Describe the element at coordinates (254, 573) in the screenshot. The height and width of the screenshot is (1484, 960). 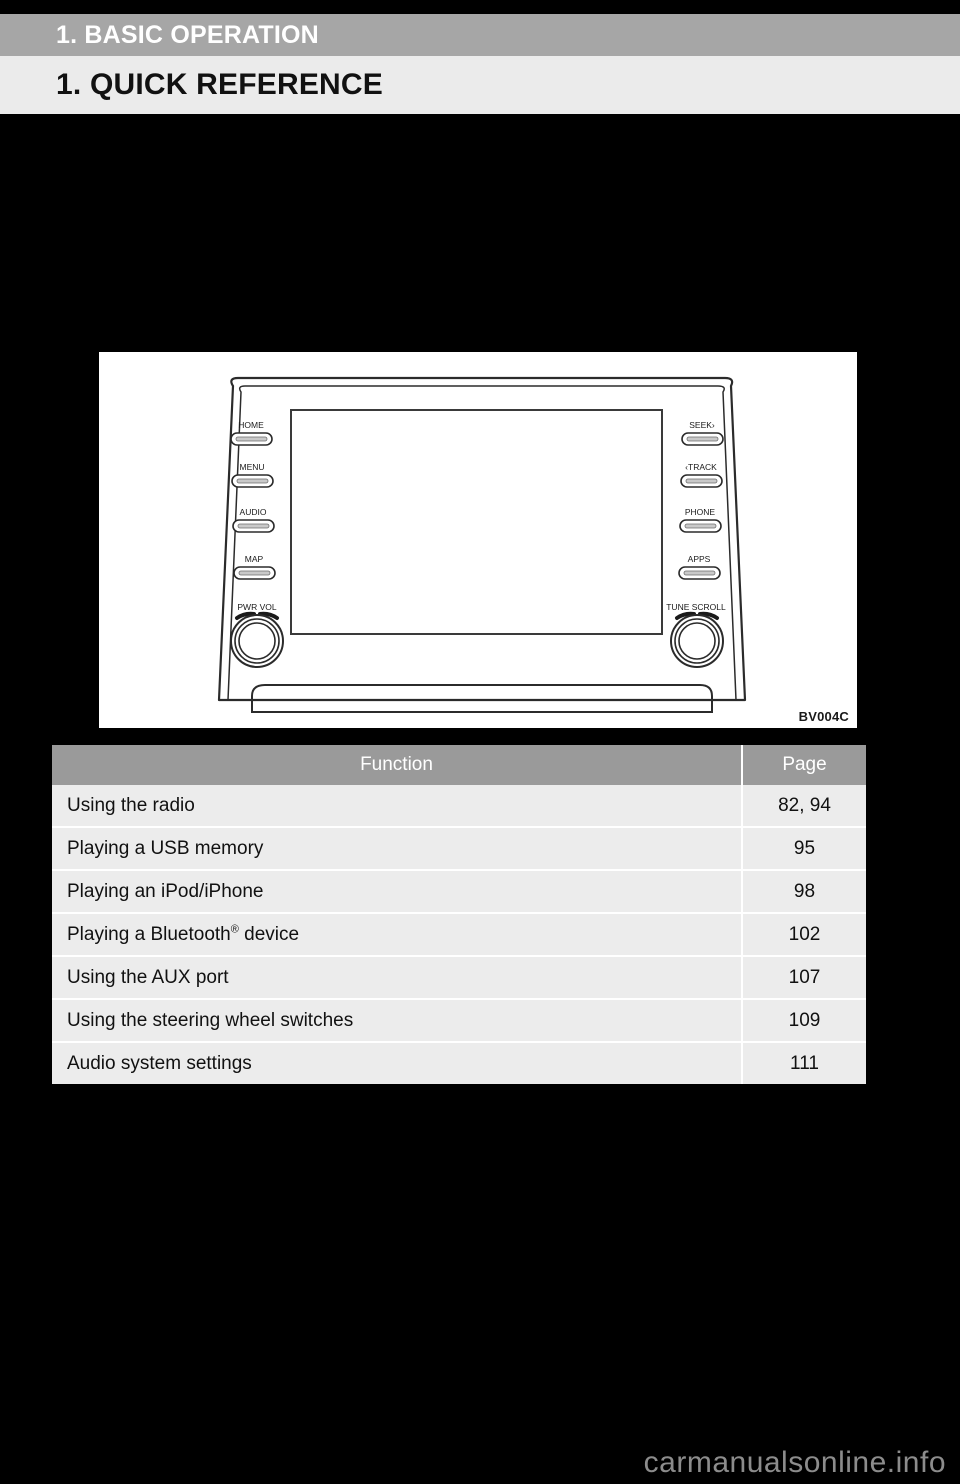
I see `left-button-map` at that location.